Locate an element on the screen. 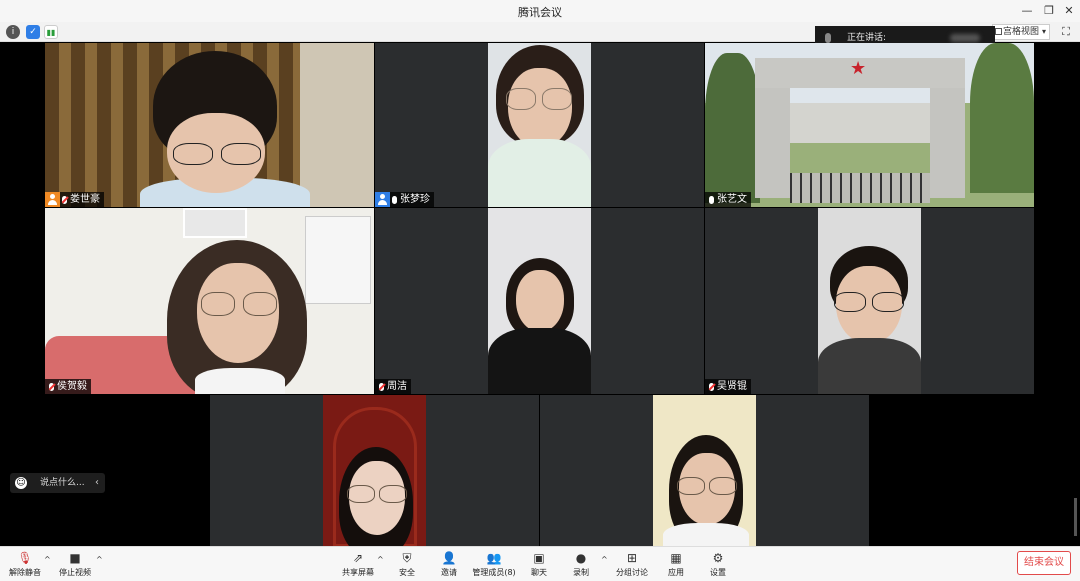 The width and height of the screenshot is (1080, 581). scrollbar is located at coordinates (1075, 517).